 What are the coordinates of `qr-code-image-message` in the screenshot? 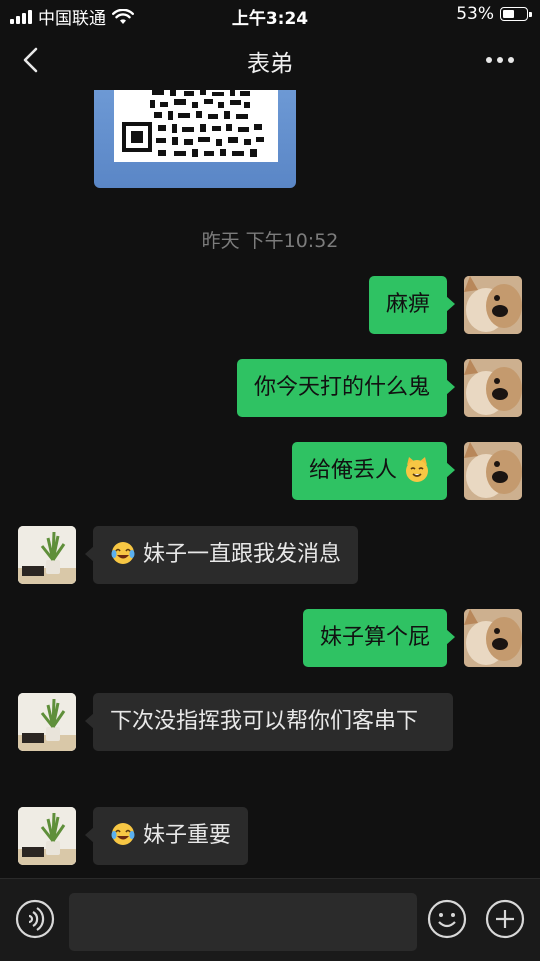 It's located at (195, 139).